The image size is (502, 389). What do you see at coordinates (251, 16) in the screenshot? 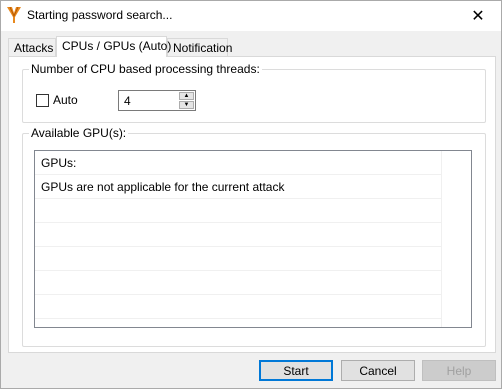
I see `title-bar: Starting password search... ✕` at bounding box center [251, 16].